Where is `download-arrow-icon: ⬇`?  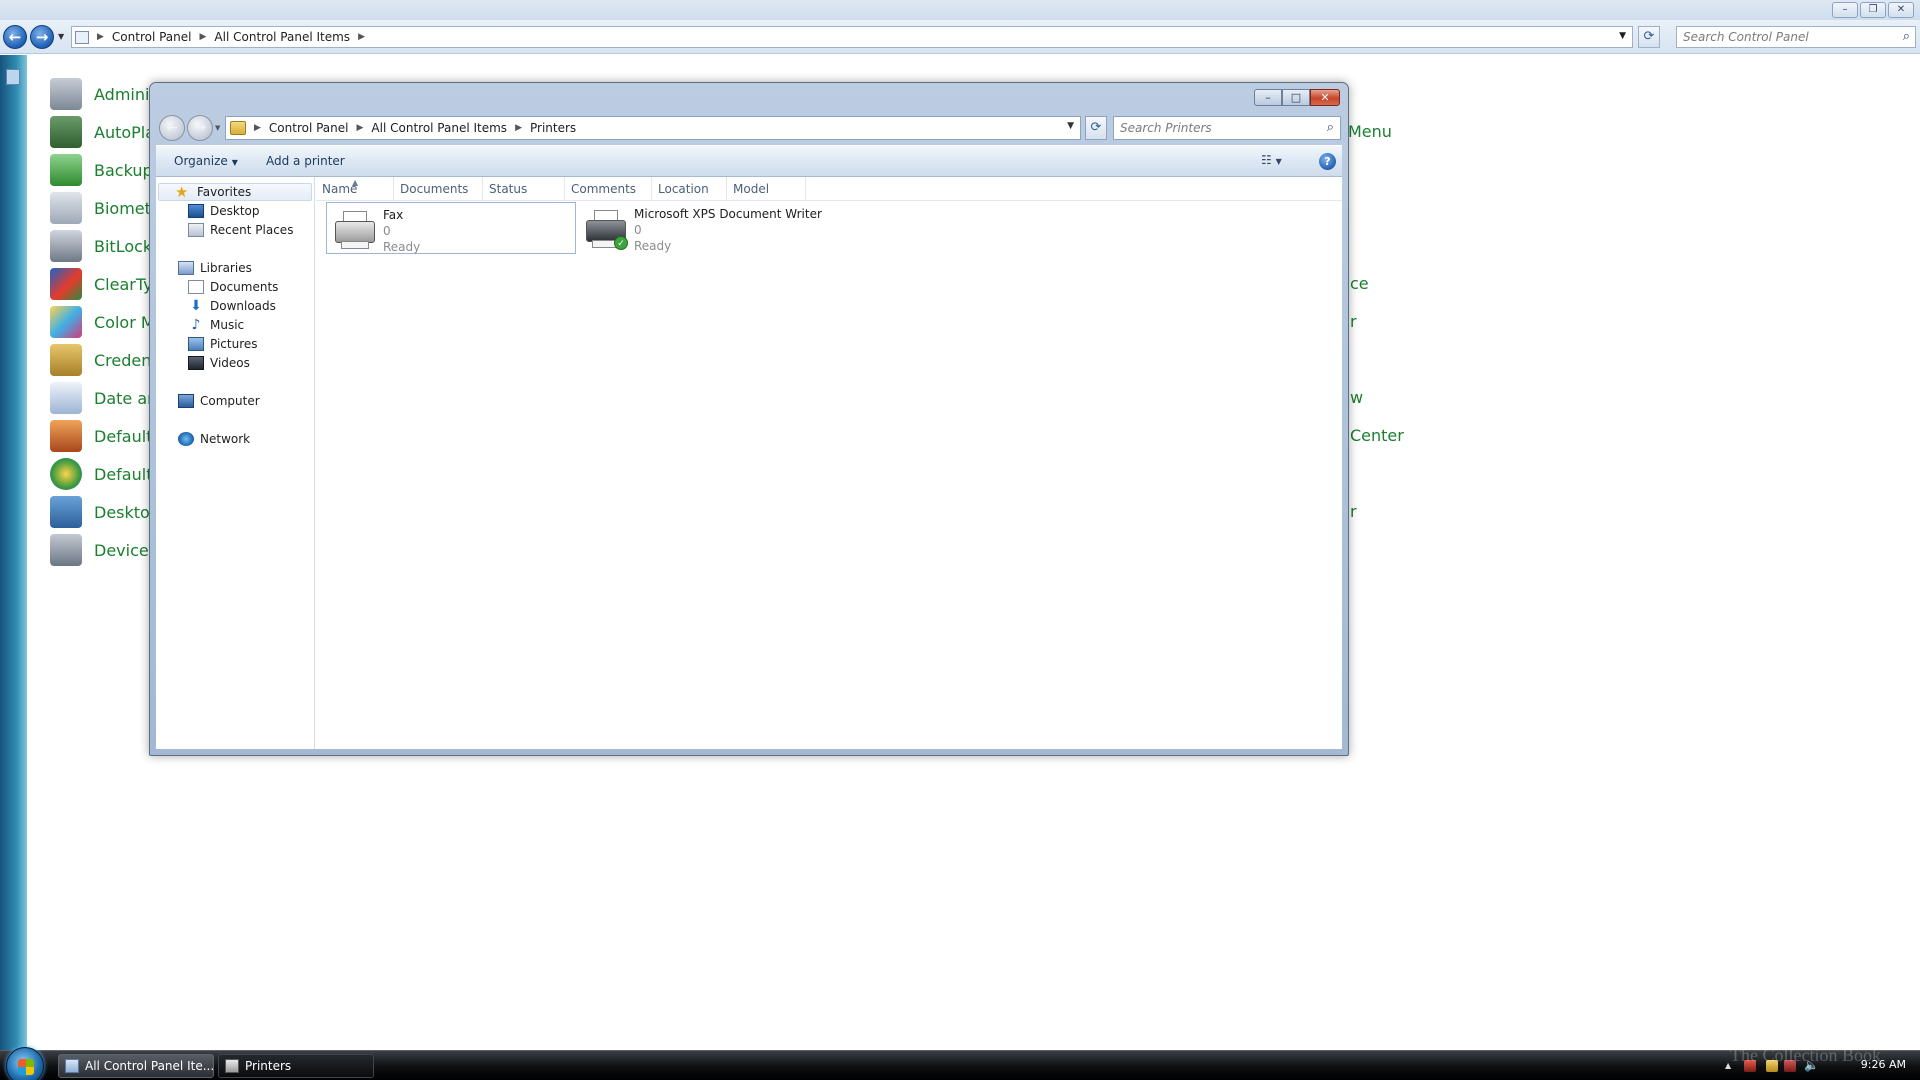
download-arrow-icon: ⬇ is located at coordinates (196, 306).